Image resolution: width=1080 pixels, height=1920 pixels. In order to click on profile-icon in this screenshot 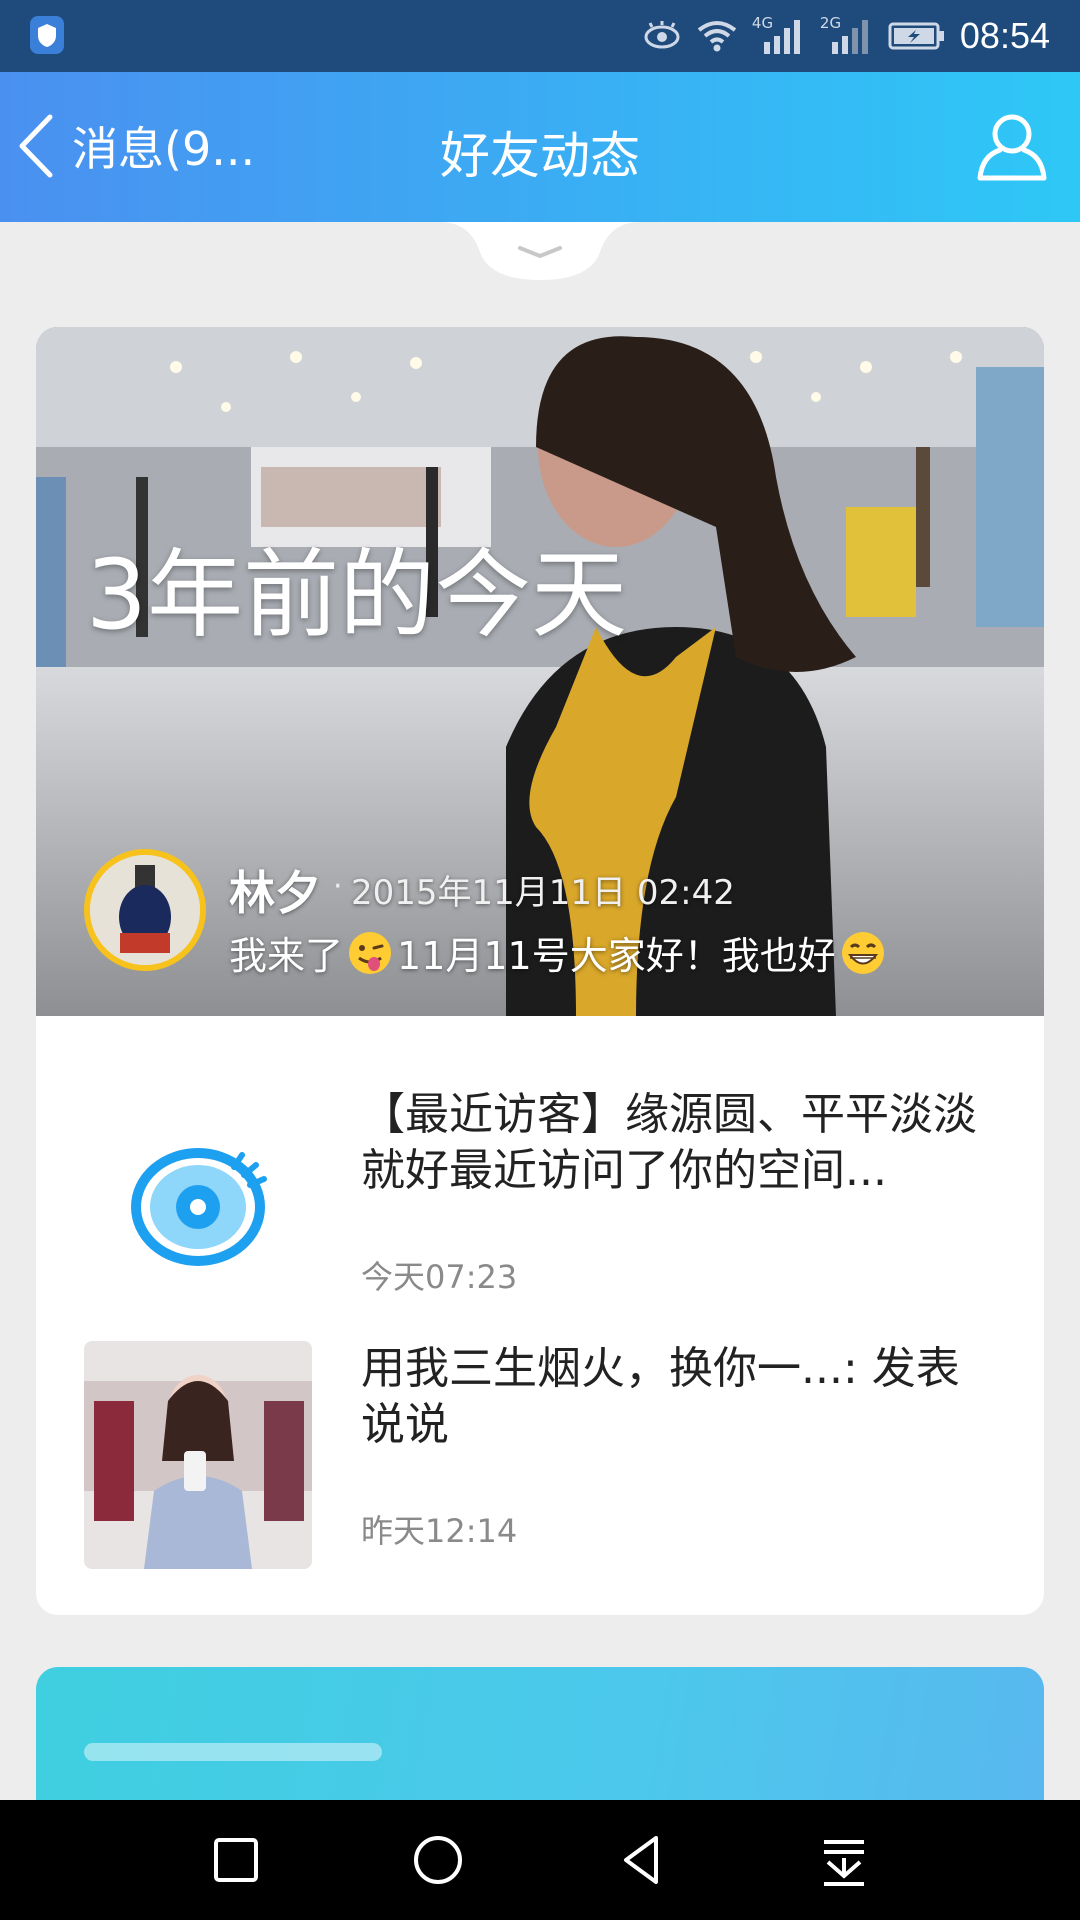, I will do `click(1012, 146)`.